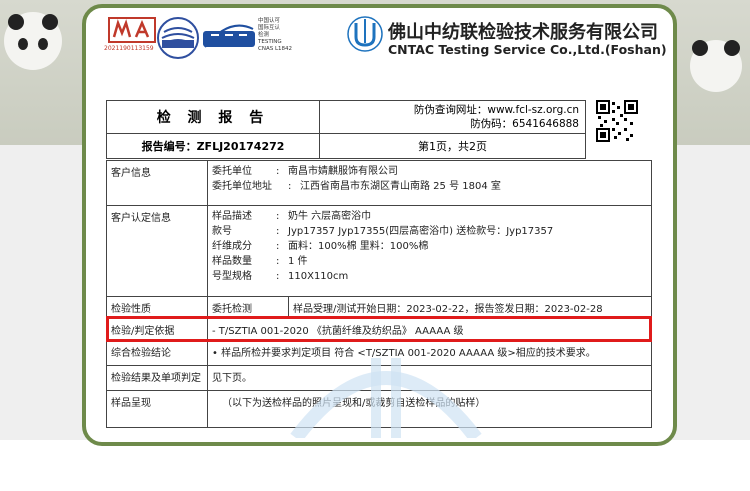 The height and width of the screenshot is (491, 750). What do you see at coordinates (716, 66) in the screenshot?
I see `panda-toy-right` at bounding box center [716, 66].